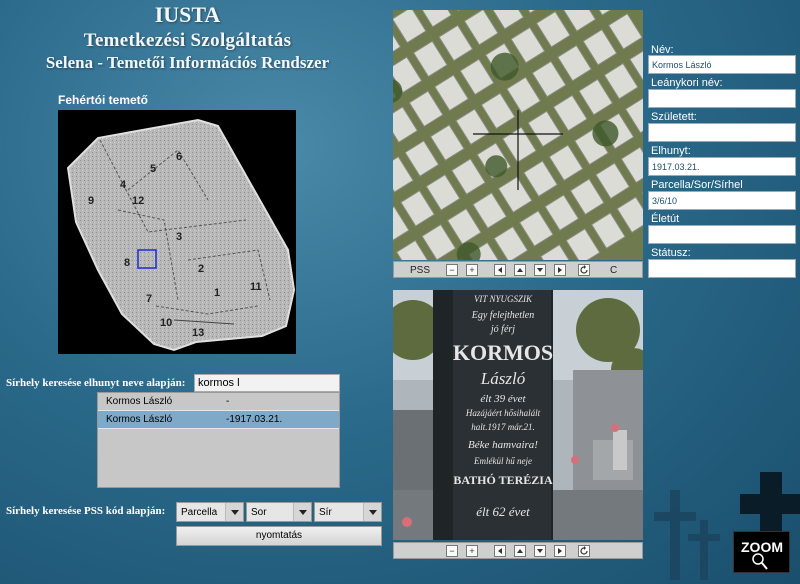  What do you see at coordinates (697, 185) in the screenshot?
I see `field-label-plot: Parcella/Sor/Sírhel` at bounding box center [697, 185].